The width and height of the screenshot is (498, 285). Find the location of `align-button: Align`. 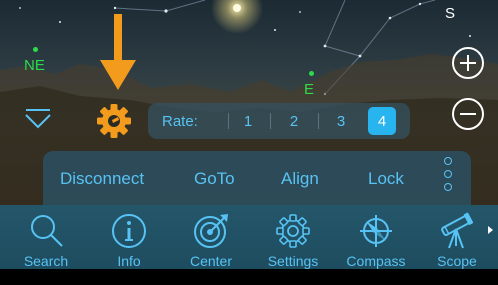

align-button: Align is located at coordinates (300, 179).